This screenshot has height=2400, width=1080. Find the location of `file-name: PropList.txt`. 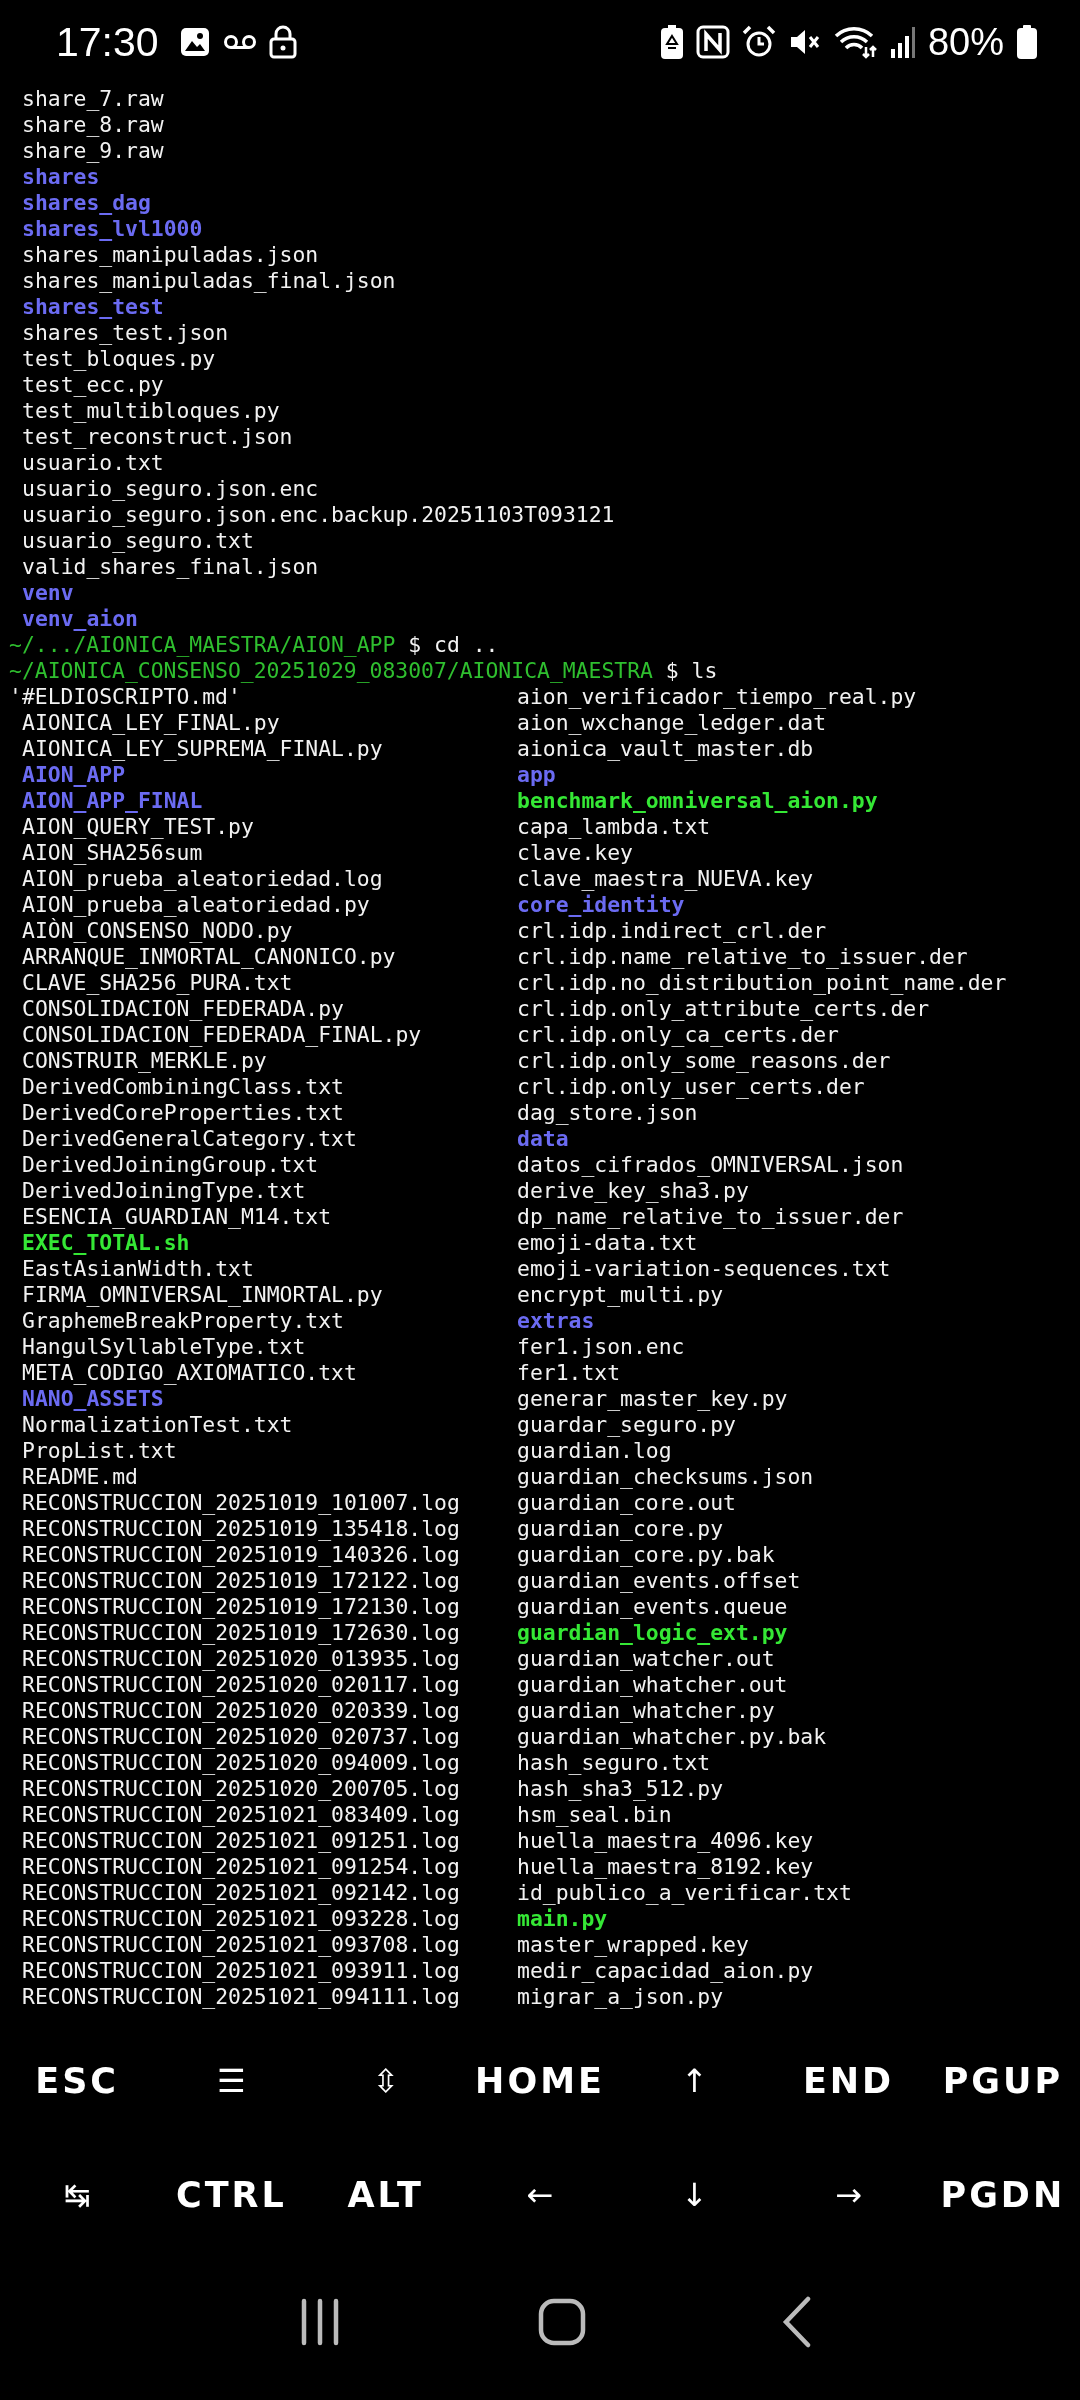

file-name: PropList.txt is located at coordinates (99, 1450).